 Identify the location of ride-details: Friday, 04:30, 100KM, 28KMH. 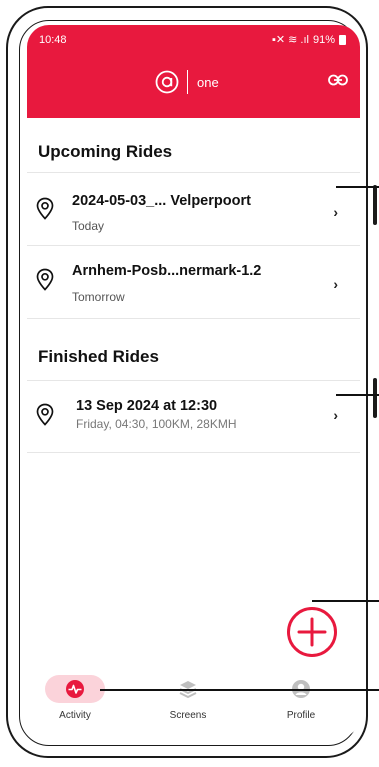
(156, 424).